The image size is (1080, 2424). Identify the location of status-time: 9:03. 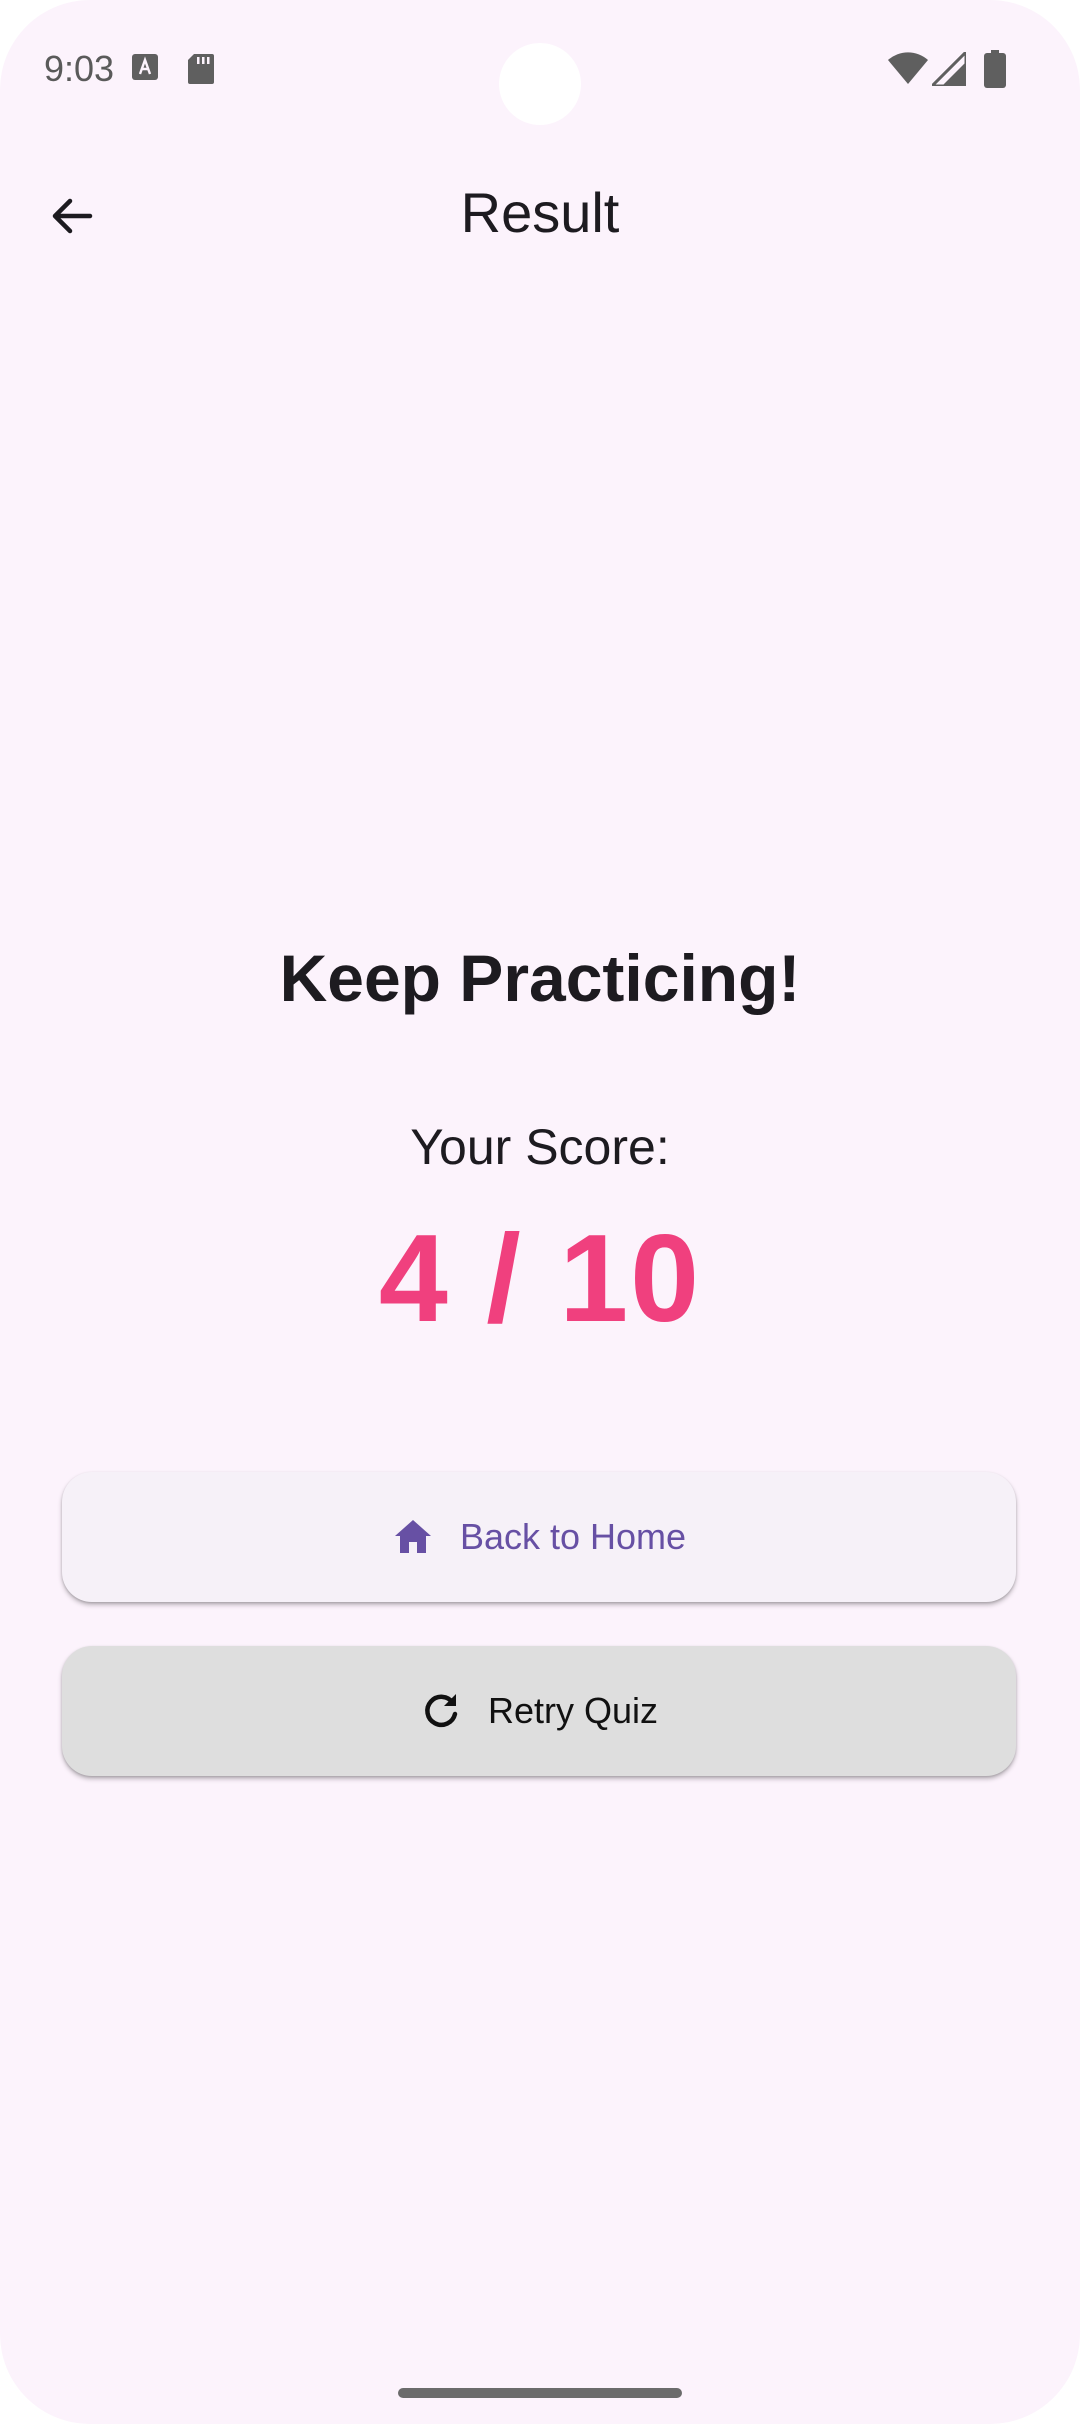
(79, 68).